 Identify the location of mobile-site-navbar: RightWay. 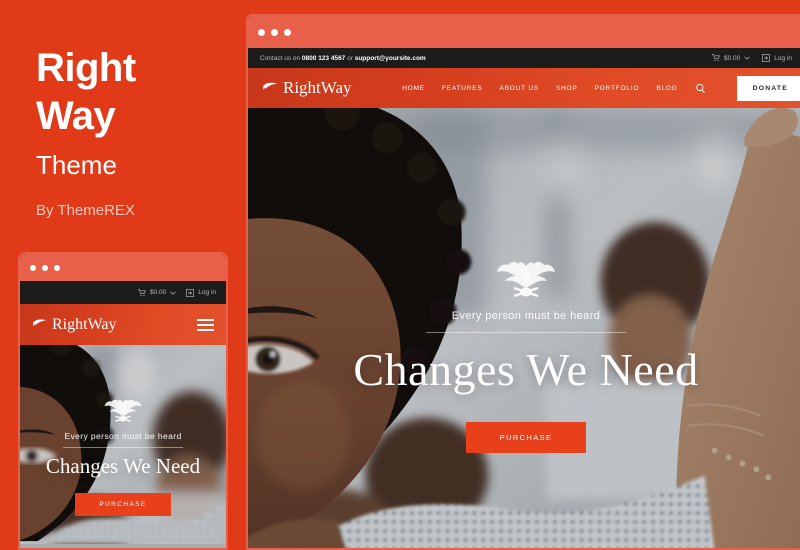
(123, 324).